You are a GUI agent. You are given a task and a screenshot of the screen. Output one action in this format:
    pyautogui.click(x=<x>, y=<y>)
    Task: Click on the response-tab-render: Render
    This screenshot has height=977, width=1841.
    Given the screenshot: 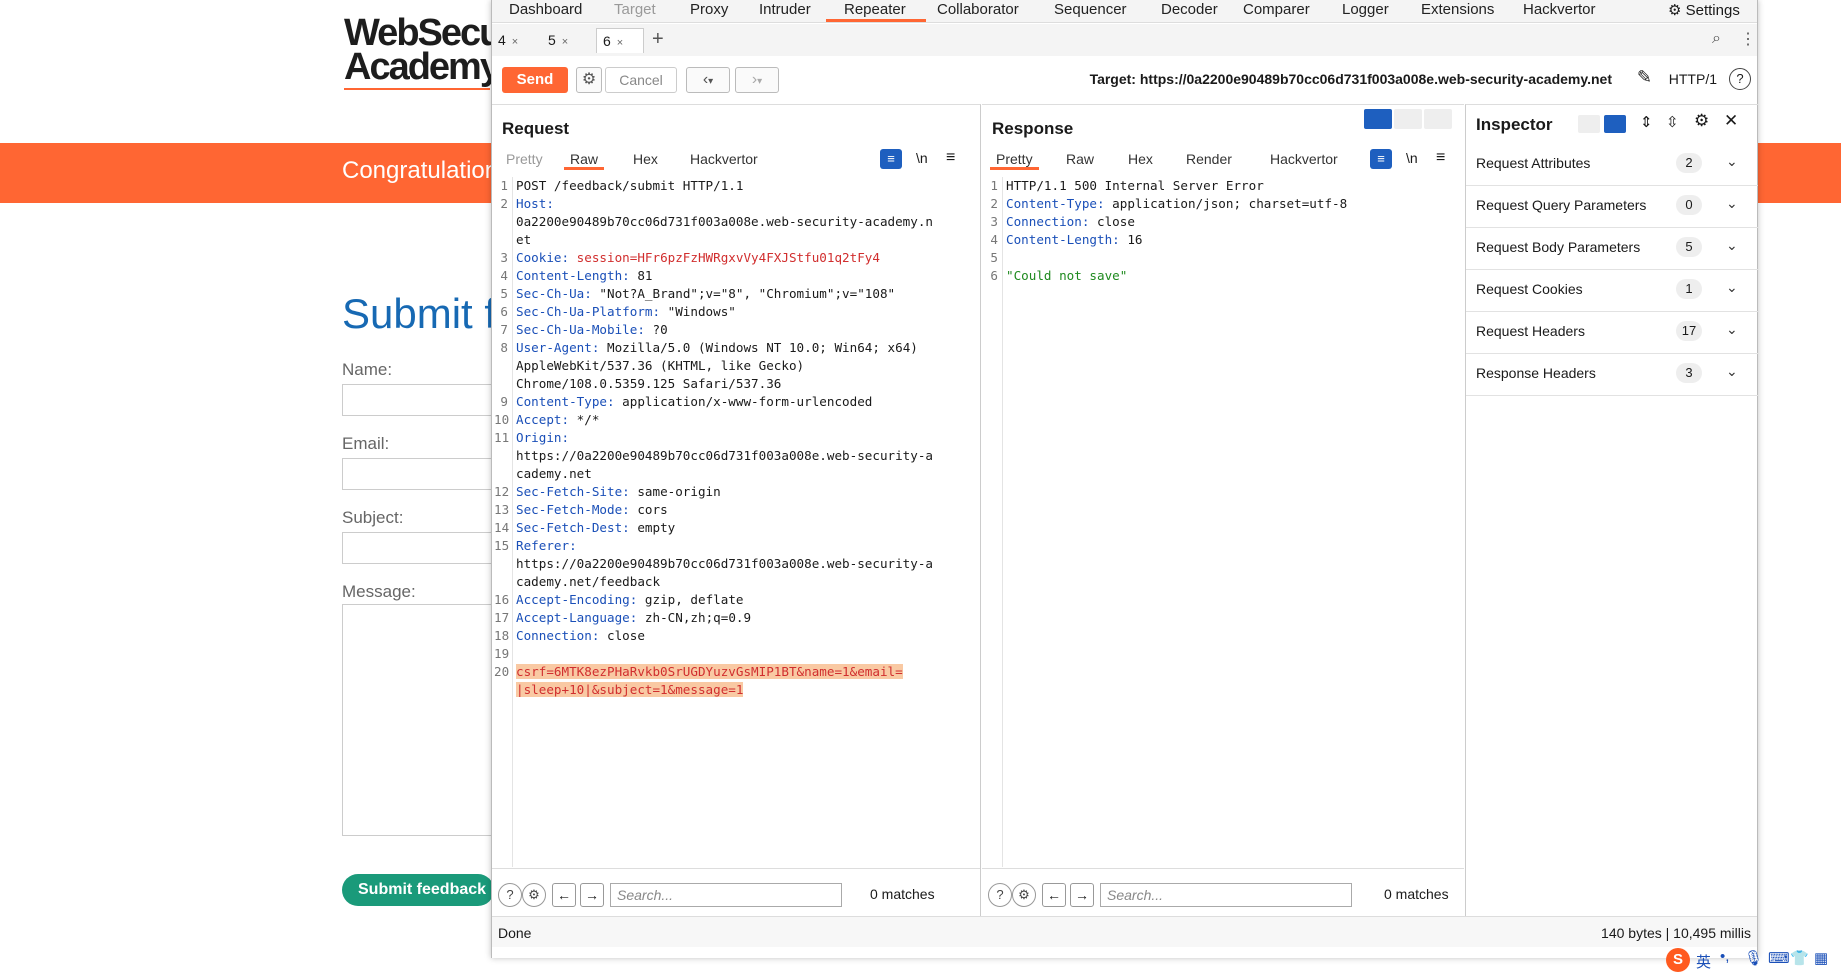 What is the action you would take?
    pyautogui.click(x=1209, y=159)
    